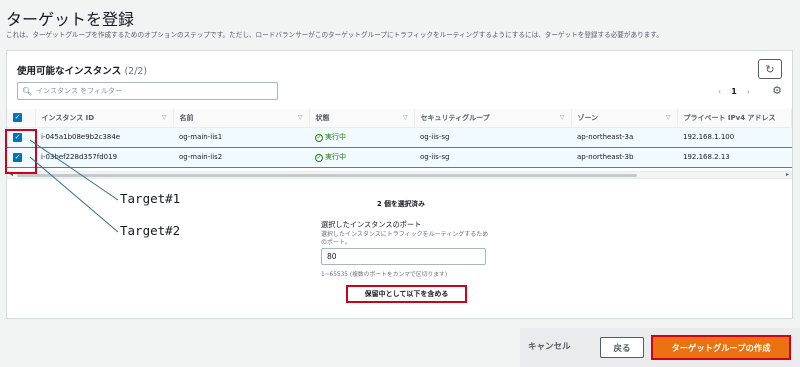 Image resolution: width=800 pixels, height=367 pixels. I want to click on private-ip: 192.168.2.13, so click(734, 157).